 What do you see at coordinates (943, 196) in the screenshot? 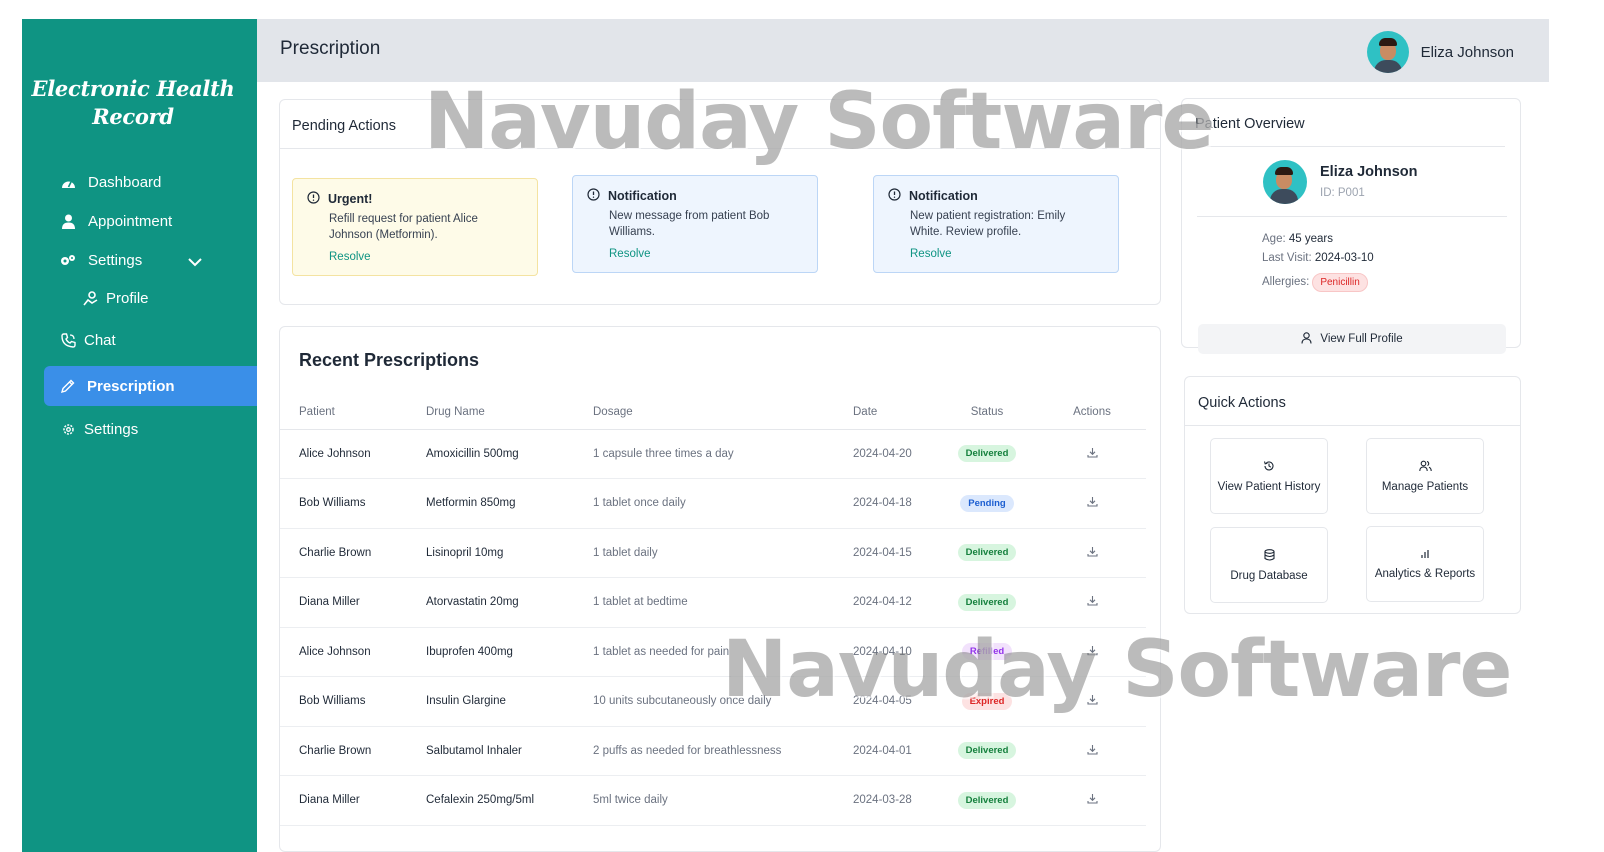
I see `alert-title: Notification` at bounding box center [943, 196].